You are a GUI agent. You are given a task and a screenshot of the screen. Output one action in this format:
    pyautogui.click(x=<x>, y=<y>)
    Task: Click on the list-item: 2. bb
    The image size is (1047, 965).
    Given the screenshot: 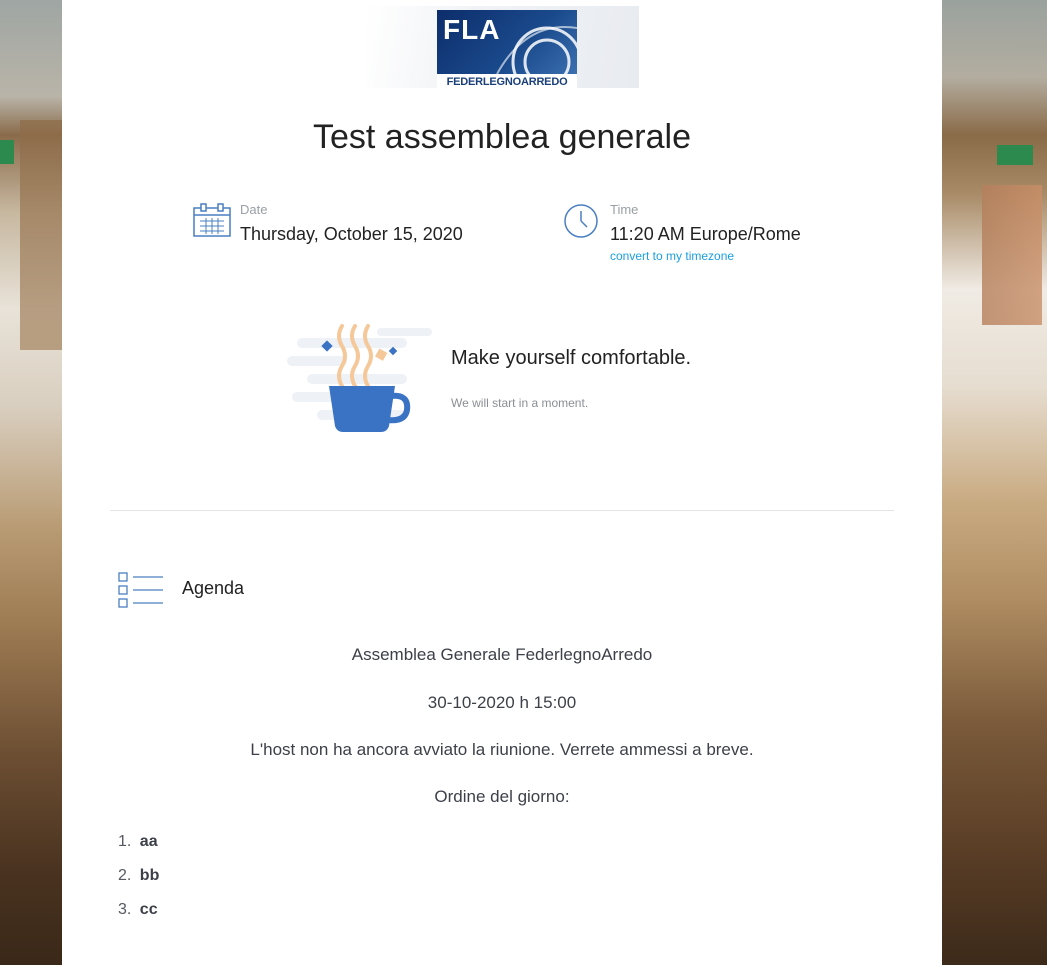 What is the action you would take?
    pyautogui.click(x=138, y=883)
    